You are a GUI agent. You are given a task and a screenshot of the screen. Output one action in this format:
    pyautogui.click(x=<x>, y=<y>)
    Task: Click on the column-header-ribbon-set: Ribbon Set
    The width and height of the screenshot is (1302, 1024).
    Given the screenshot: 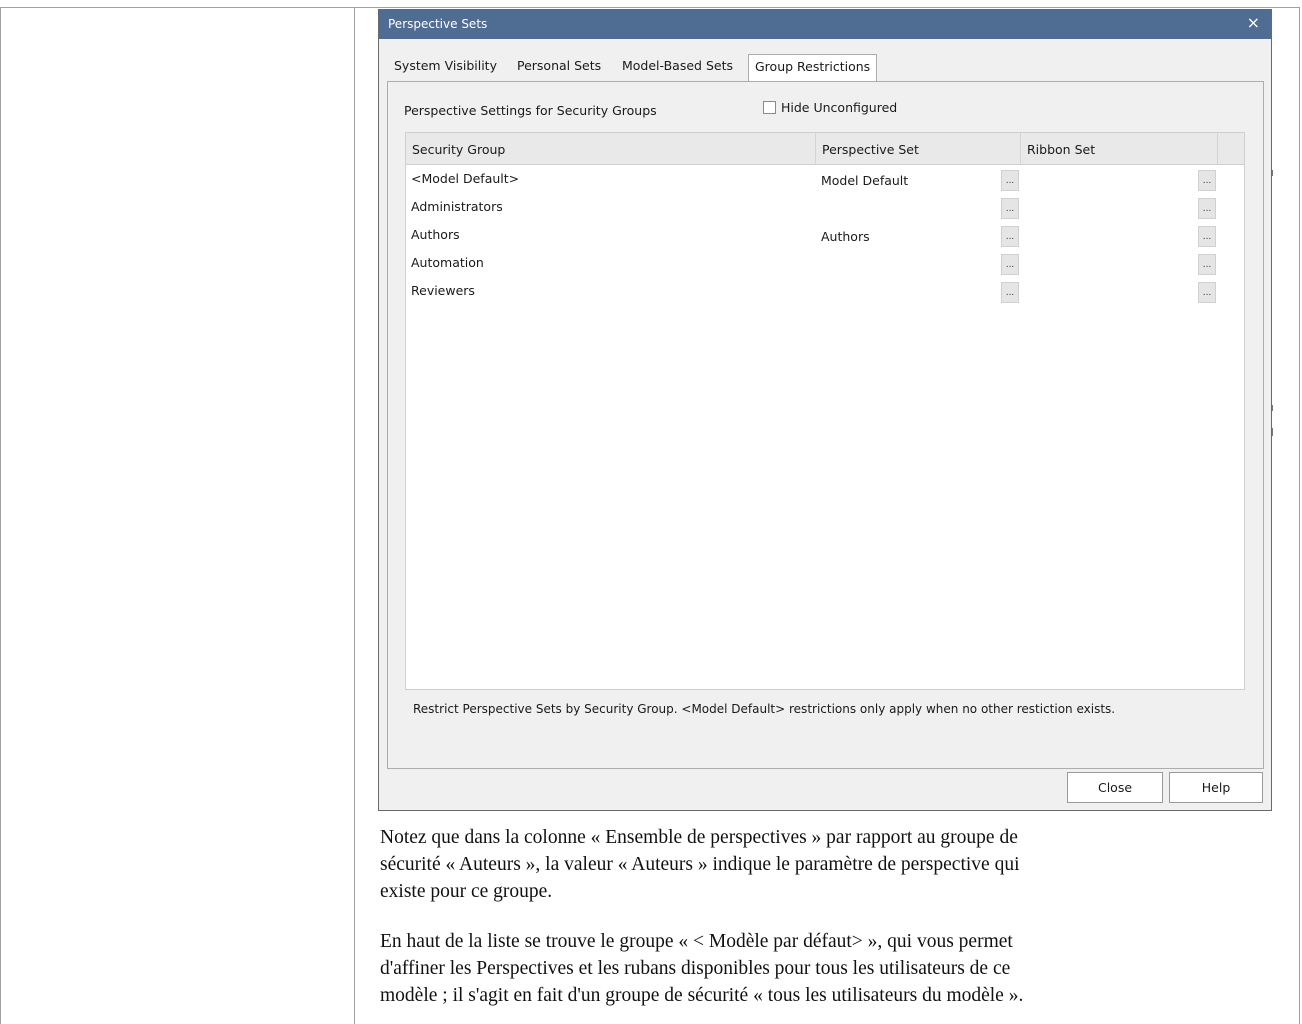 What is the action you would take?
    pyautogui.click(x=1061, y=149)
    